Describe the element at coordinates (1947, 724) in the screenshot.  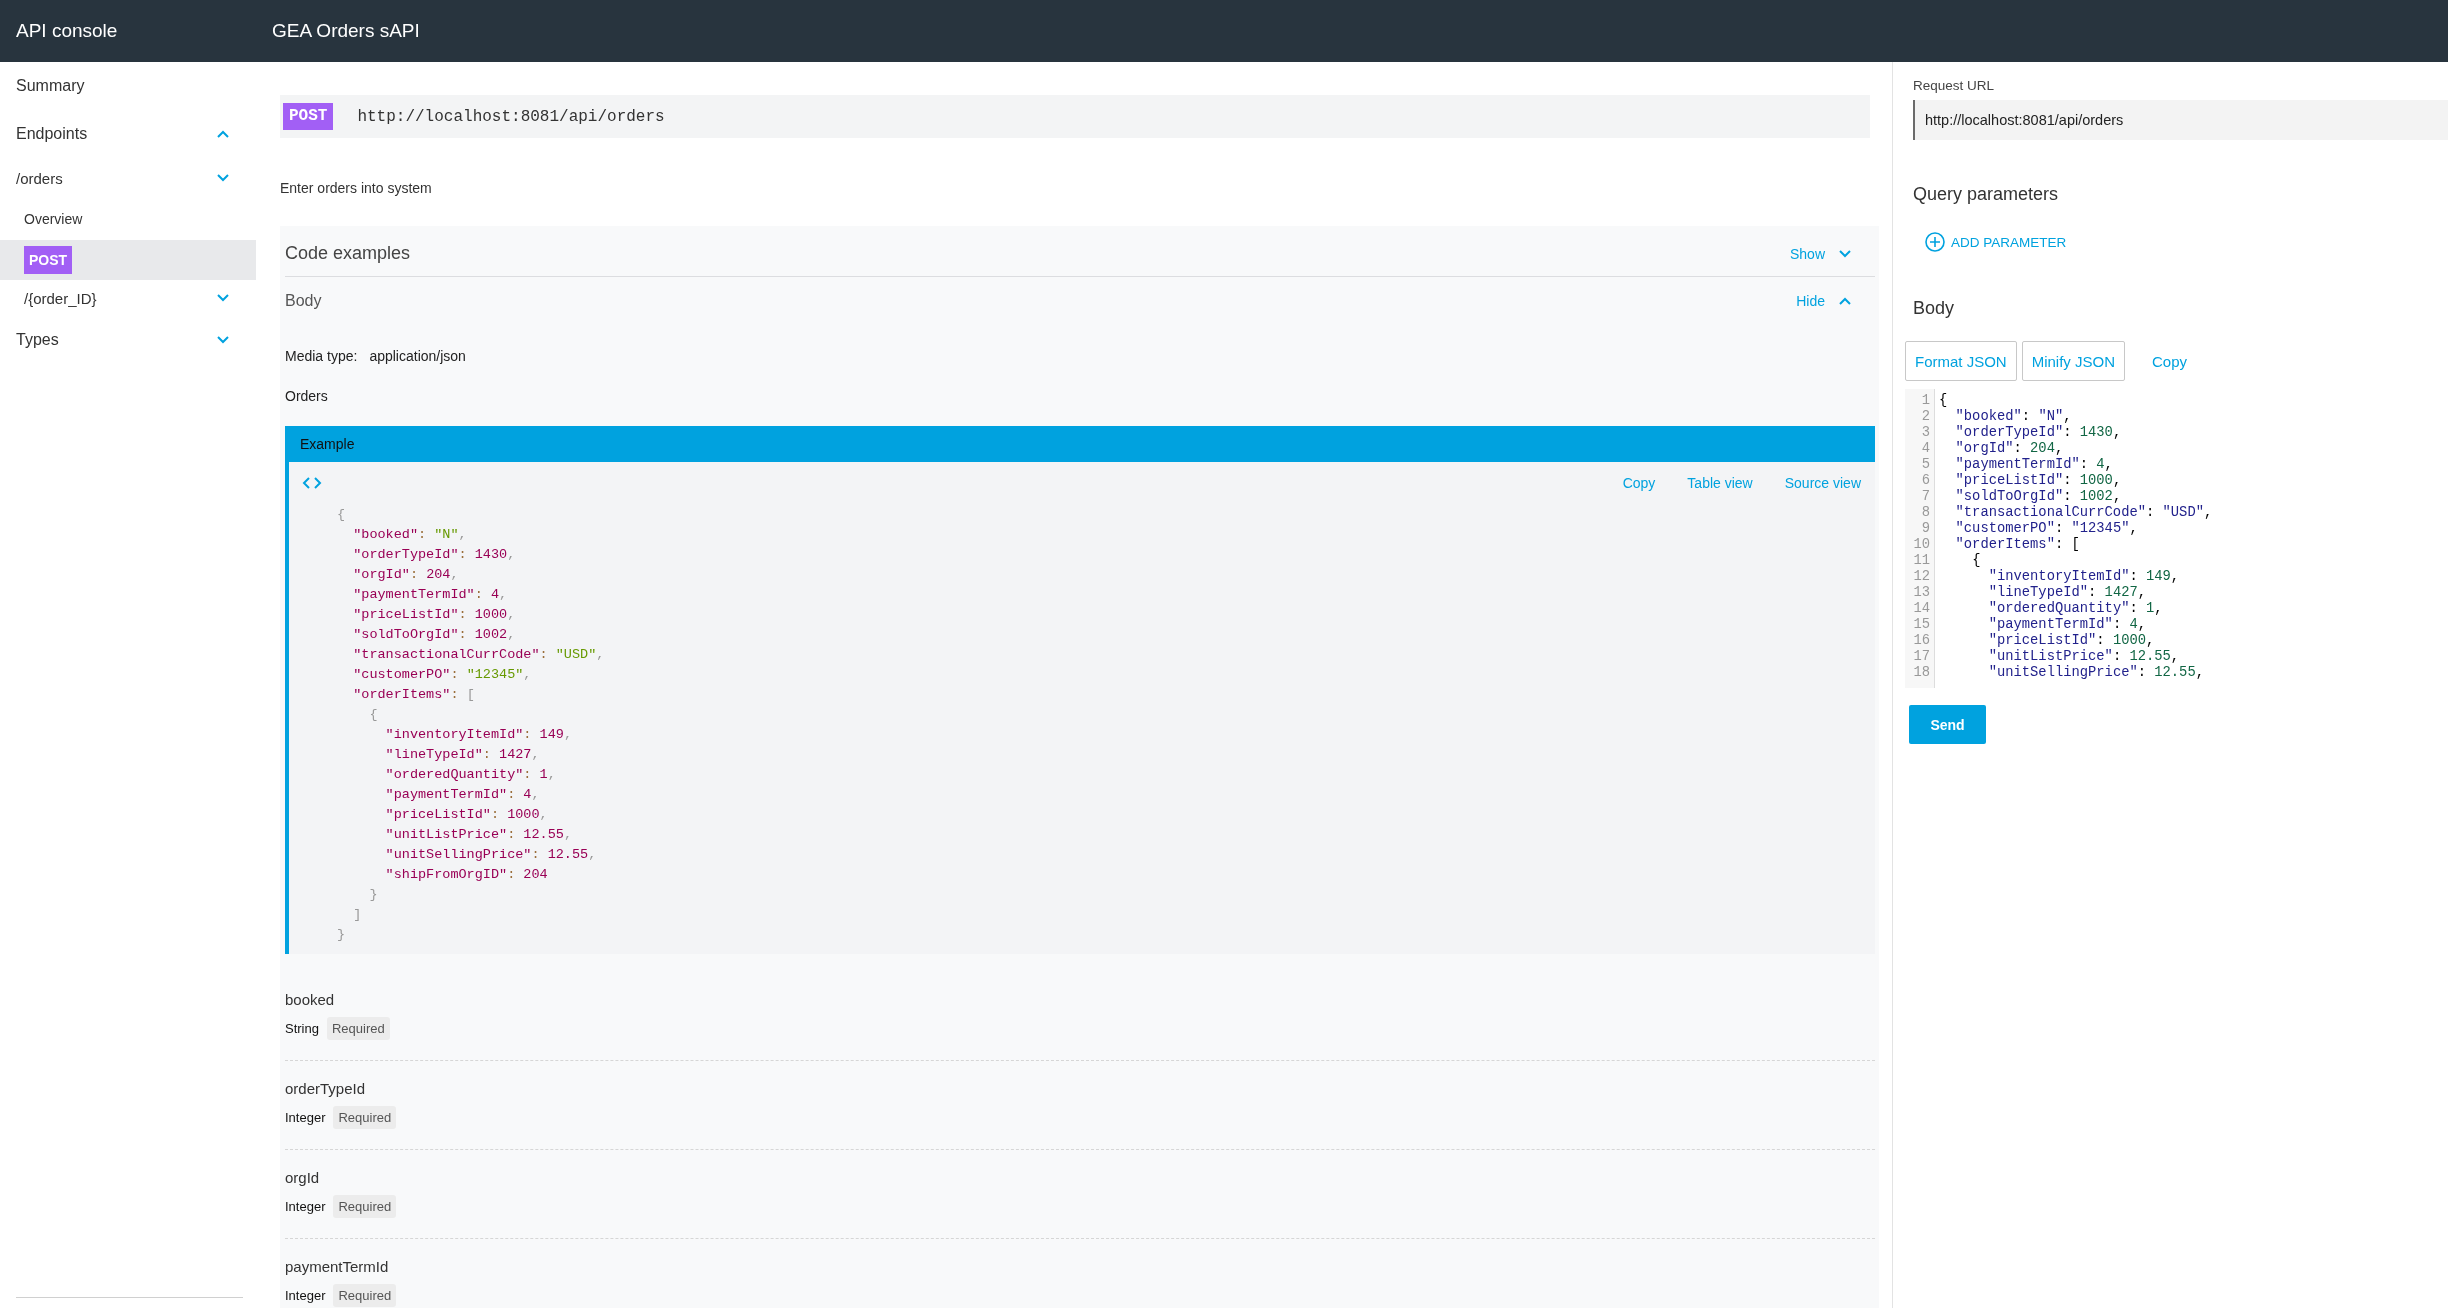
I see `send-button: Send` at that location.